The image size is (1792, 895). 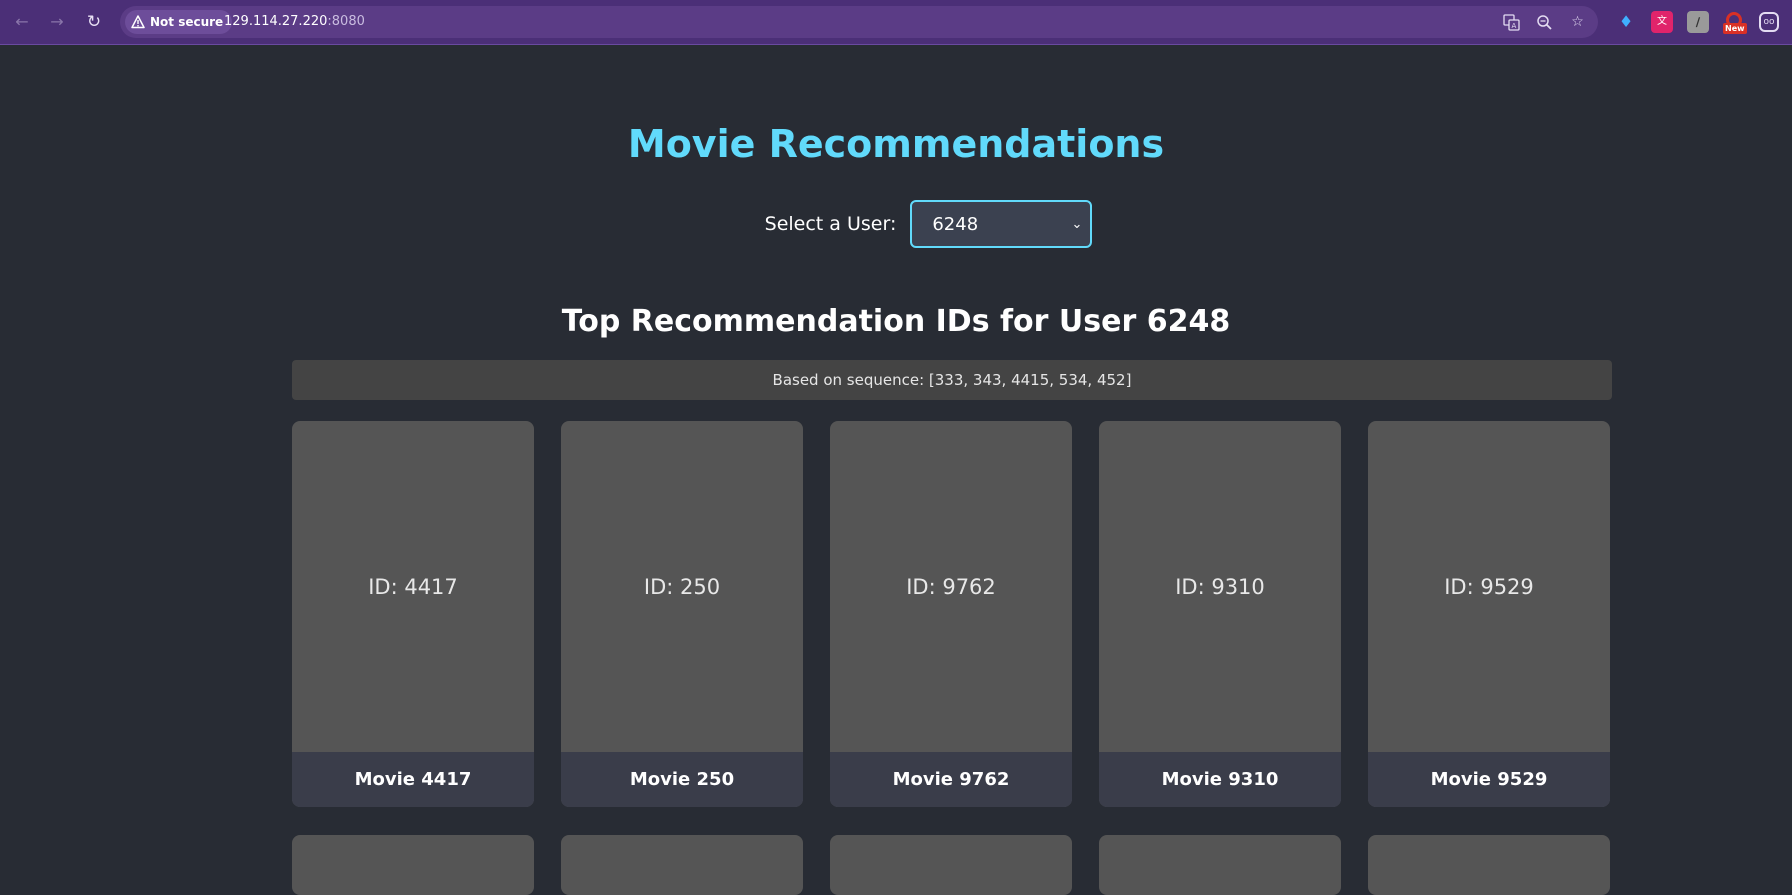 I want to click on movie-poster-placeholder: ID: 9529, so click(x=1489, y=586).